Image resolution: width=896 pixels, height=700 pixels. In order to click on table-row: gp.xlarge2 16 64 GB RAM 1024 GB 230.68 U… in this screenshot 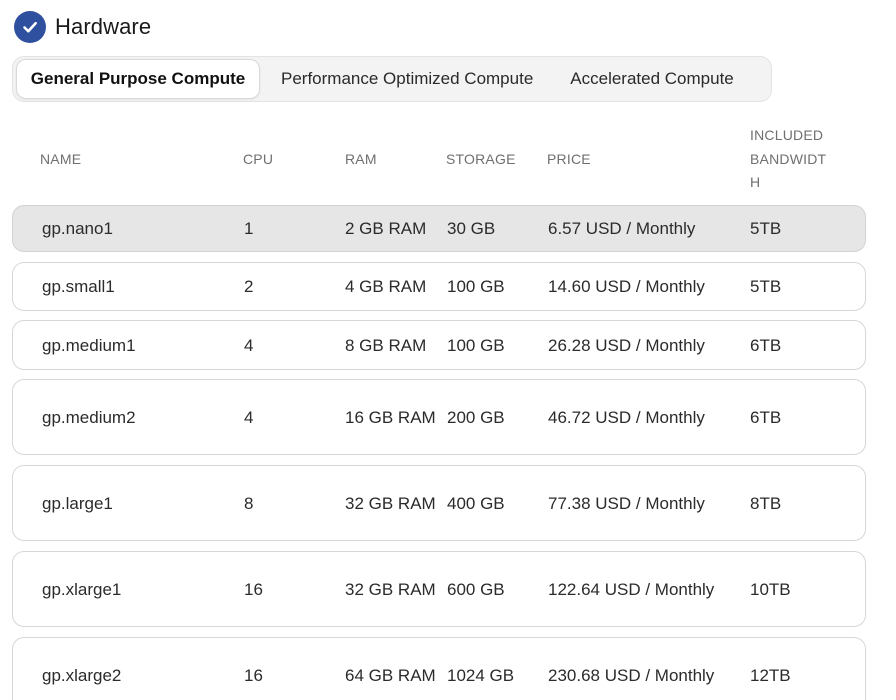, I will do `click(439, 668)`.